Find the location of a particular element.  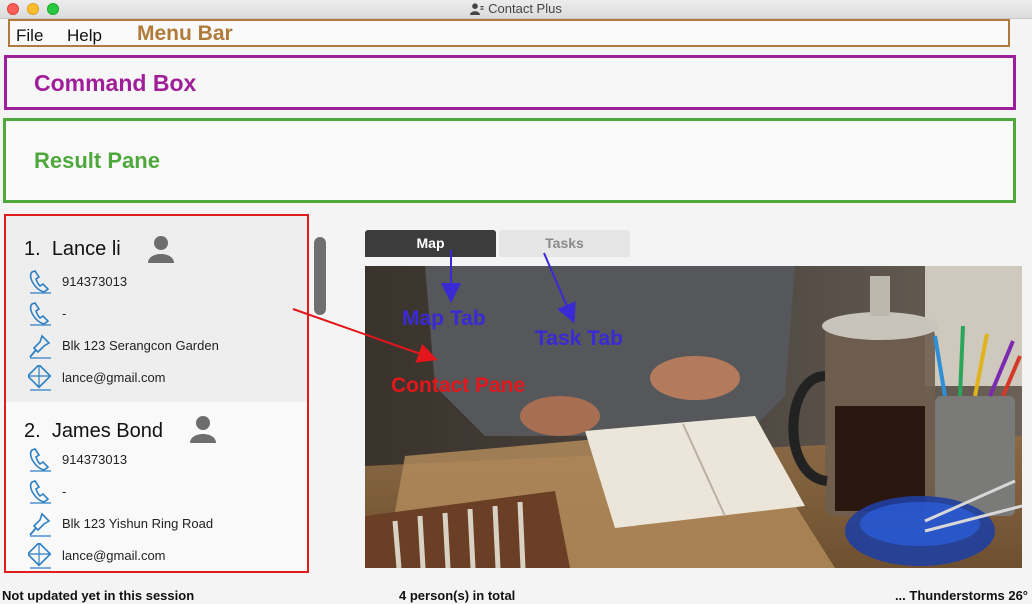

window-title: Contact Plus is located at coordinates (525, 8).